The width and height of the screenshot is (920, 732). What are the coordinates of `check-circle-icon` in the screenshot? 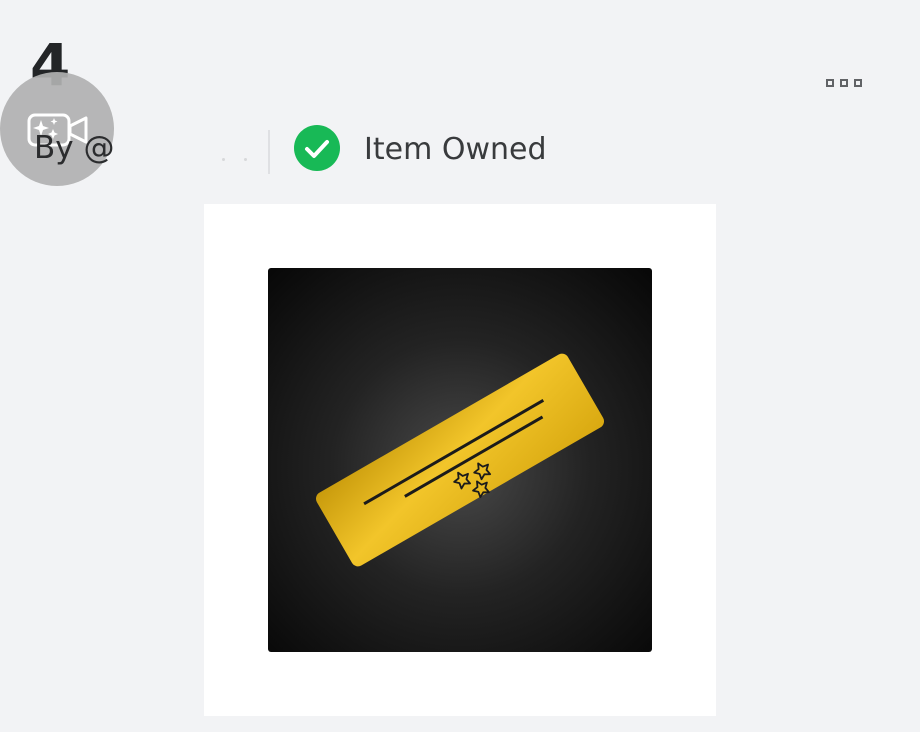 It's located at (317, 148).